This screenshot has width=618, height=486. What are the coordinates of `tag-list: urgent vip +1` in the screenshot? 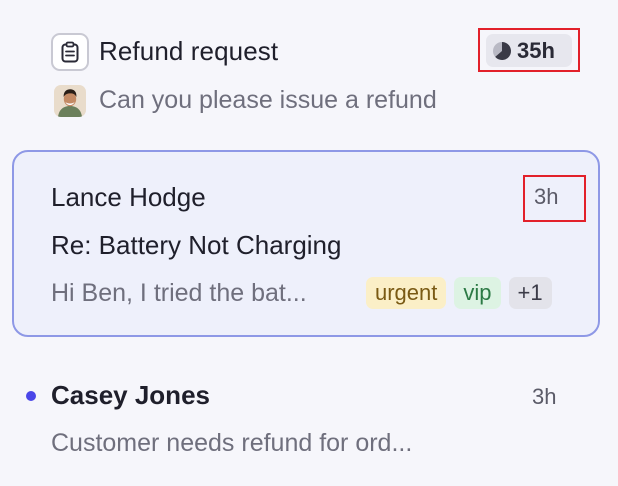 It's located at (459, 293).